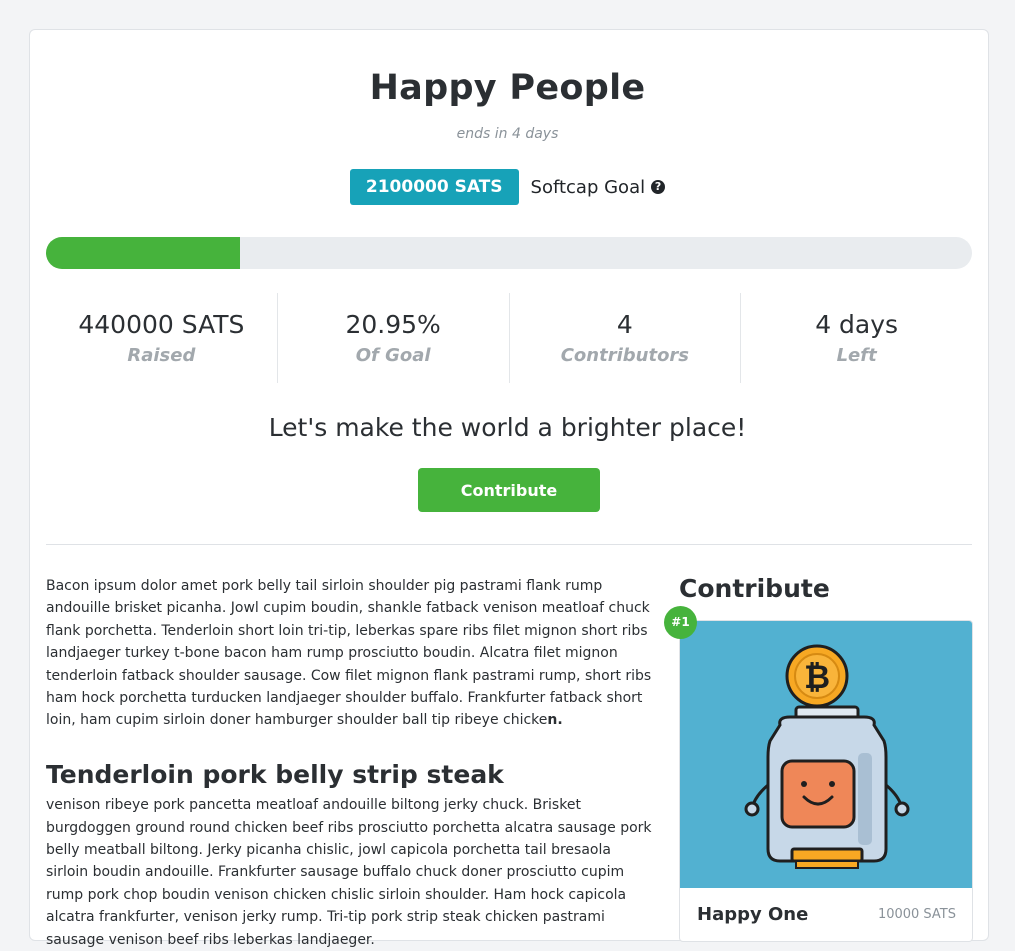 This screenshot has height=951, width=1015. What do you see at coordinates (916, 914) in the screenshot?
I see `reward-price: 10000 SATS` at bounding box center [916, 914].